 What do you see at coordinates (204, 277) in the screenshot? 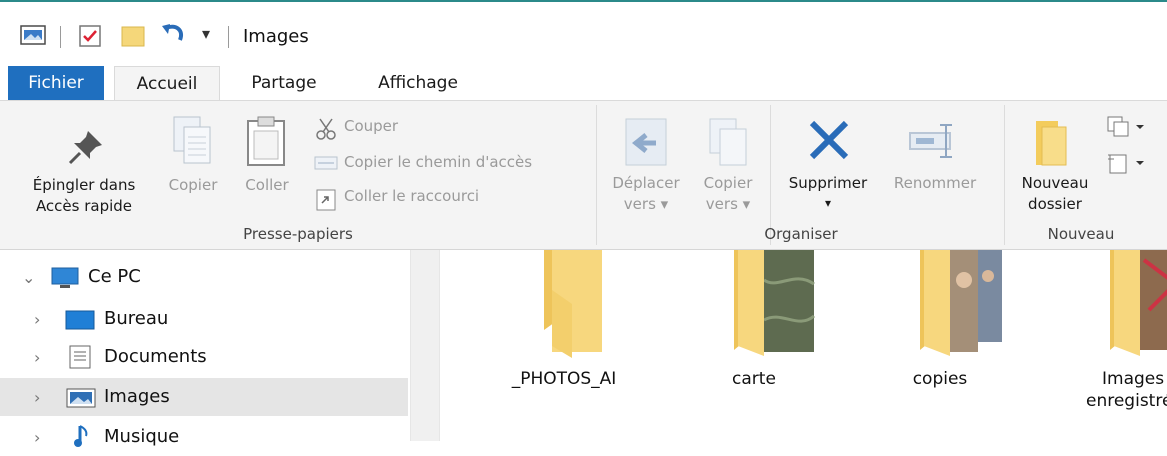
I see `nav-item-this-pc: ⌄ Ce PC` at bounding box center [204, 277].